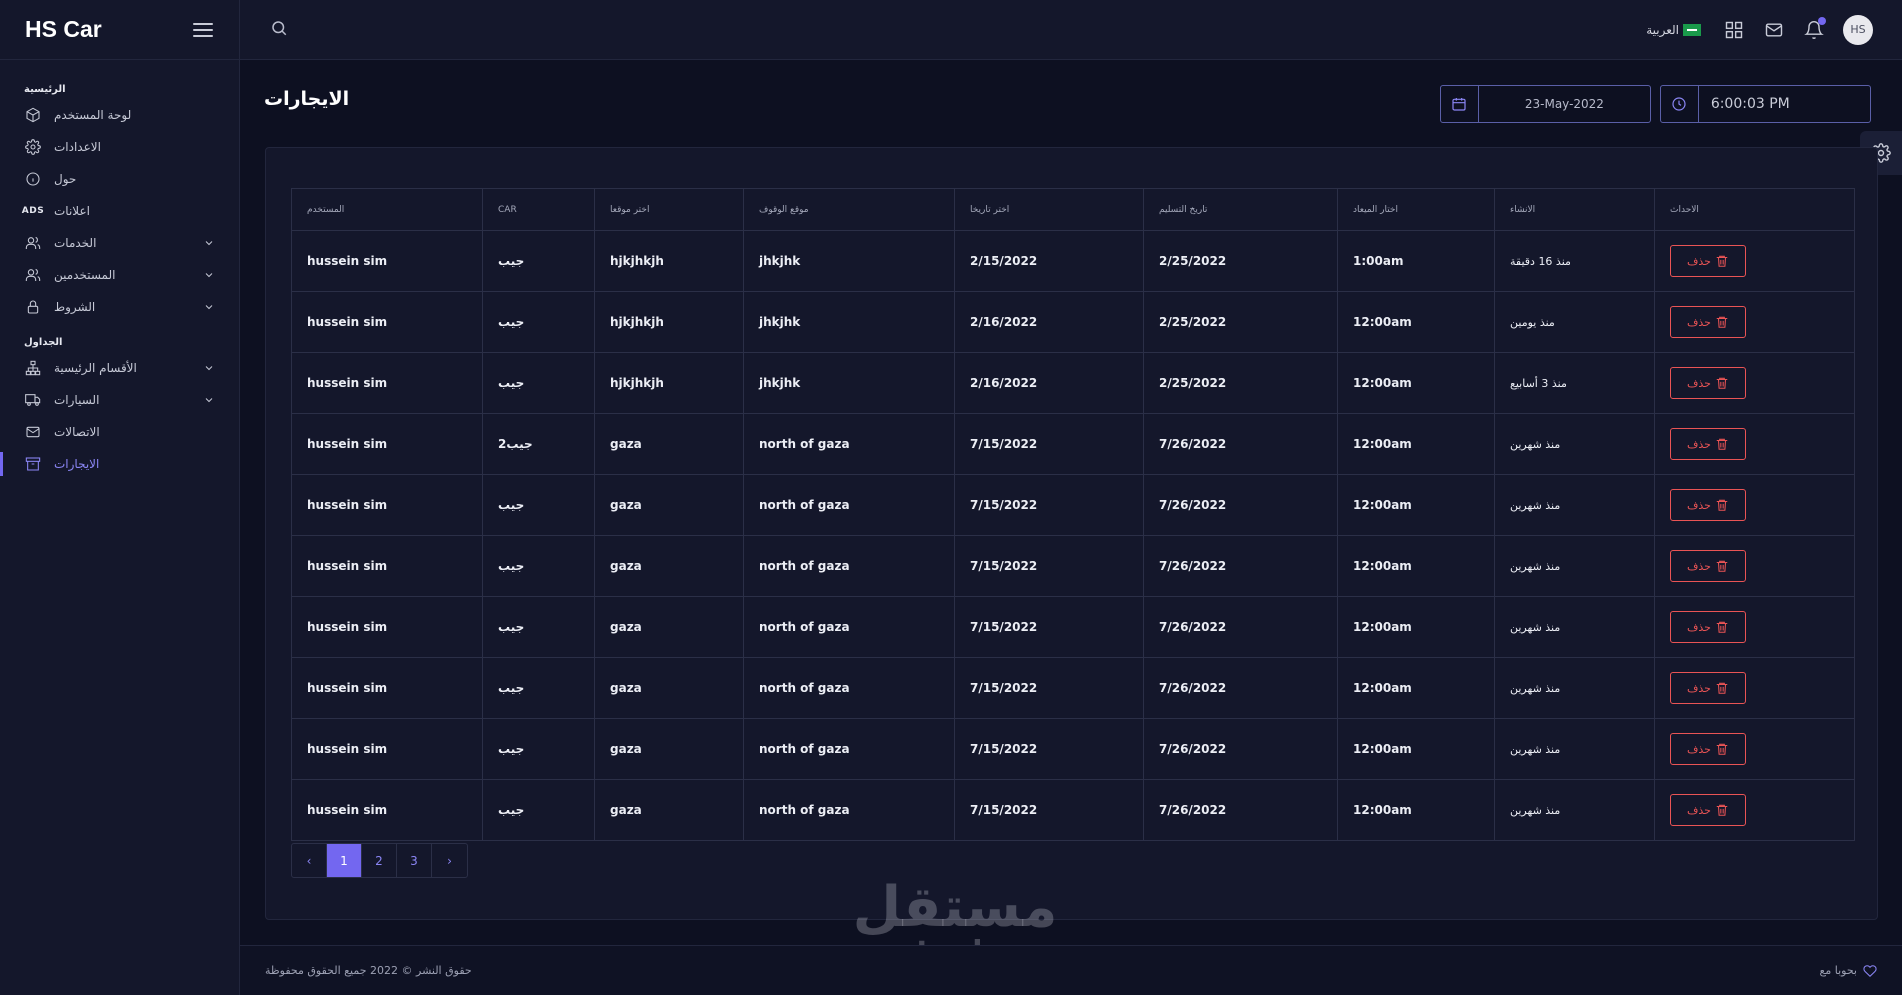 Image resolution: width=1902 pixels, height=995 pixels. I want to click on column-header-delivery-date: تاريخ التسليم, so click(1240, 209).